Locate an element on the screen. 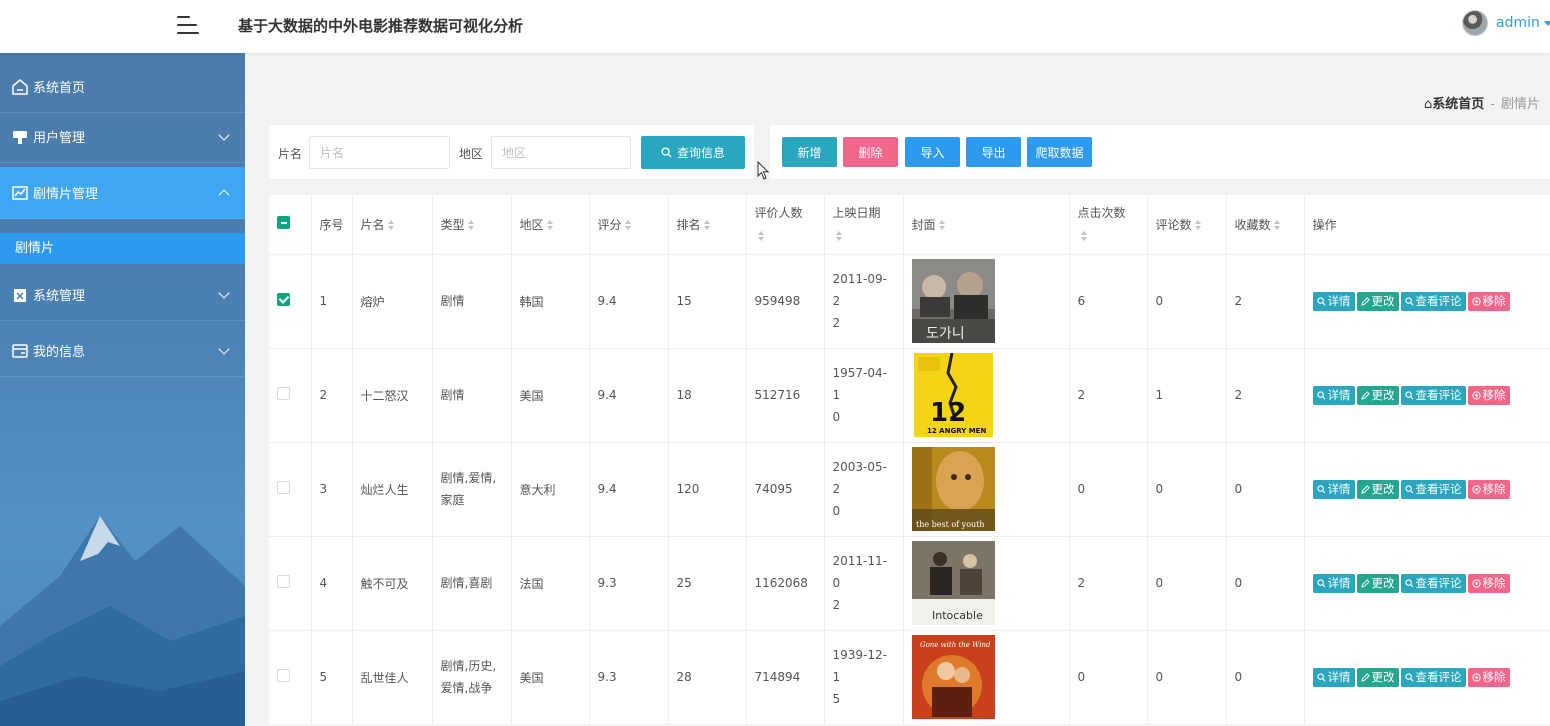 Image resolution: width=1550 pixels, height=726 pixels. breadcrumb-home: 系统首页 is located at coordinates (1458, 104).